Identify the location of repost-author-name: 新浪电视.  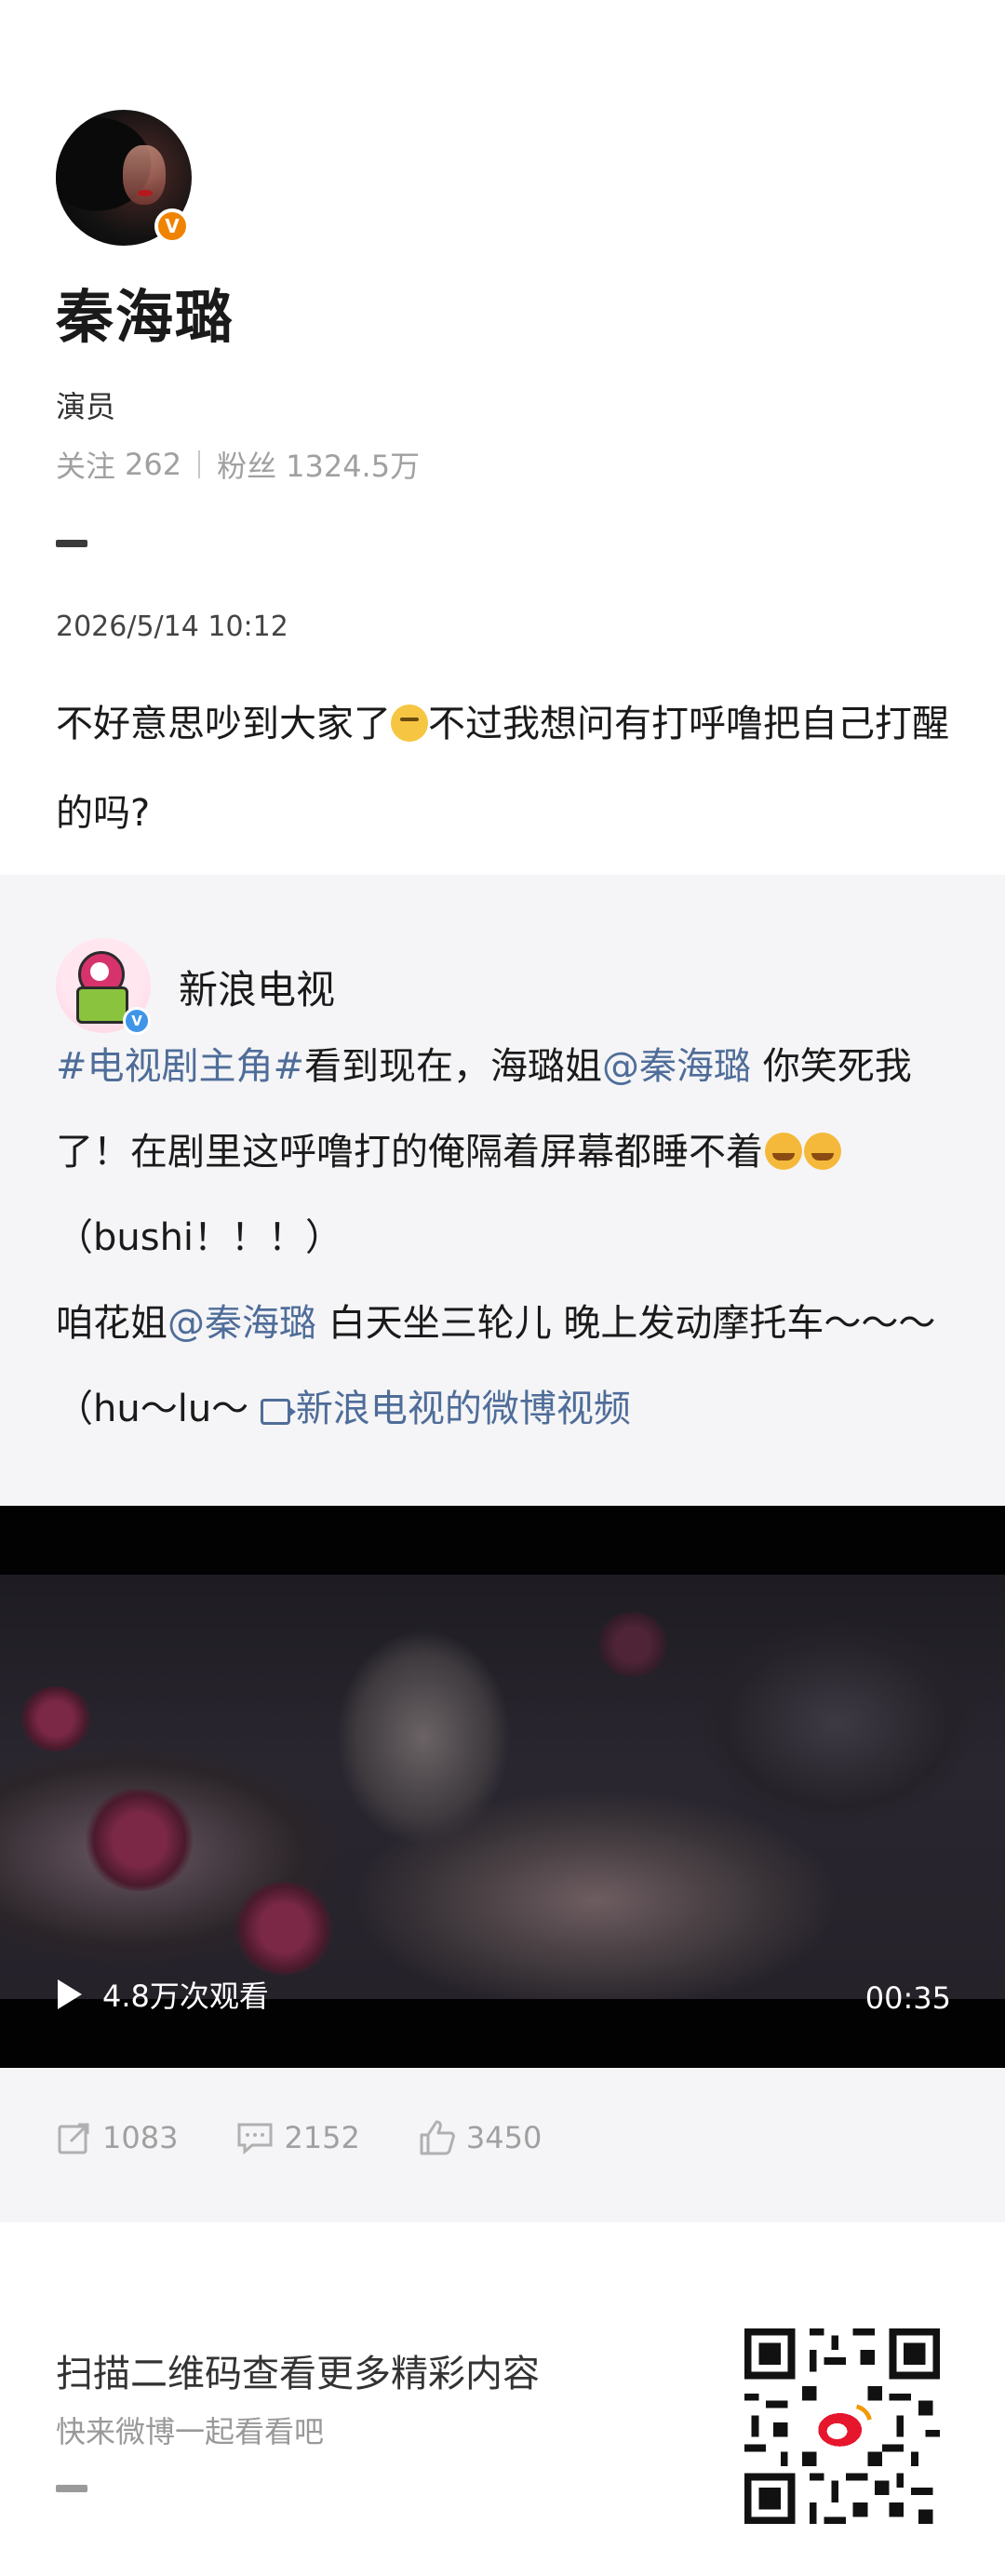
(257, 987).